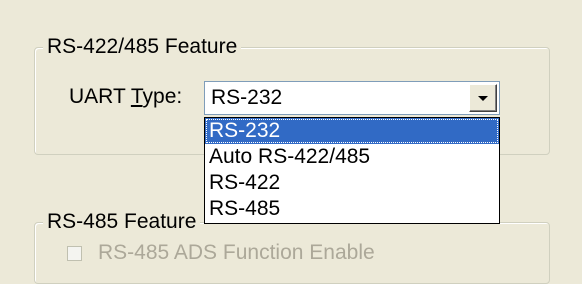  What do you see at coordinates (126, 96) in the screenshot?
I see `uart-type-label: UART Type:` at bounding box center [126, 96].